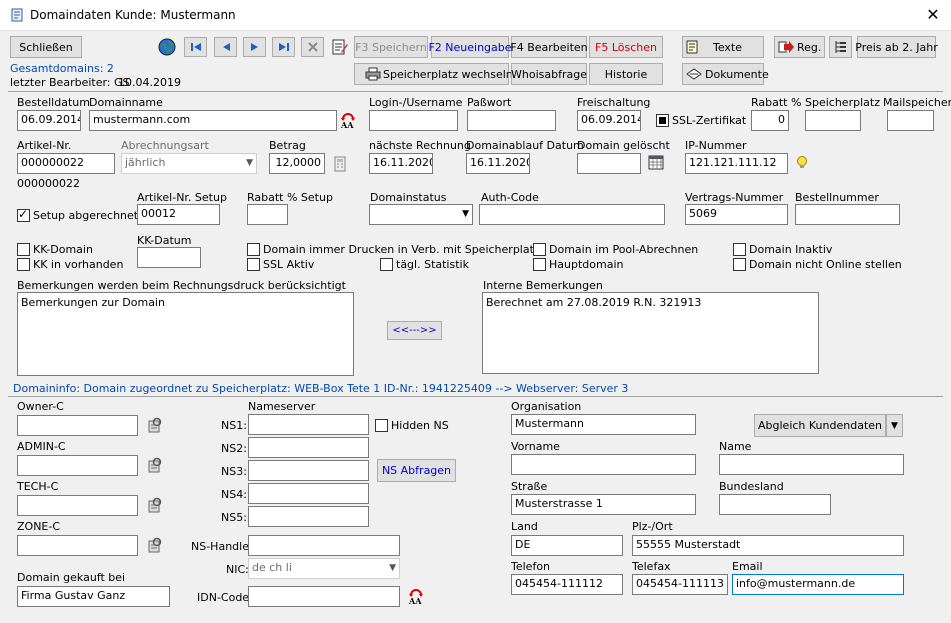 The height and width of the screenshot is (623, 951). Describe the element at coordinates (811, 464) in the screenshot. I see `lastname-field` at that location.